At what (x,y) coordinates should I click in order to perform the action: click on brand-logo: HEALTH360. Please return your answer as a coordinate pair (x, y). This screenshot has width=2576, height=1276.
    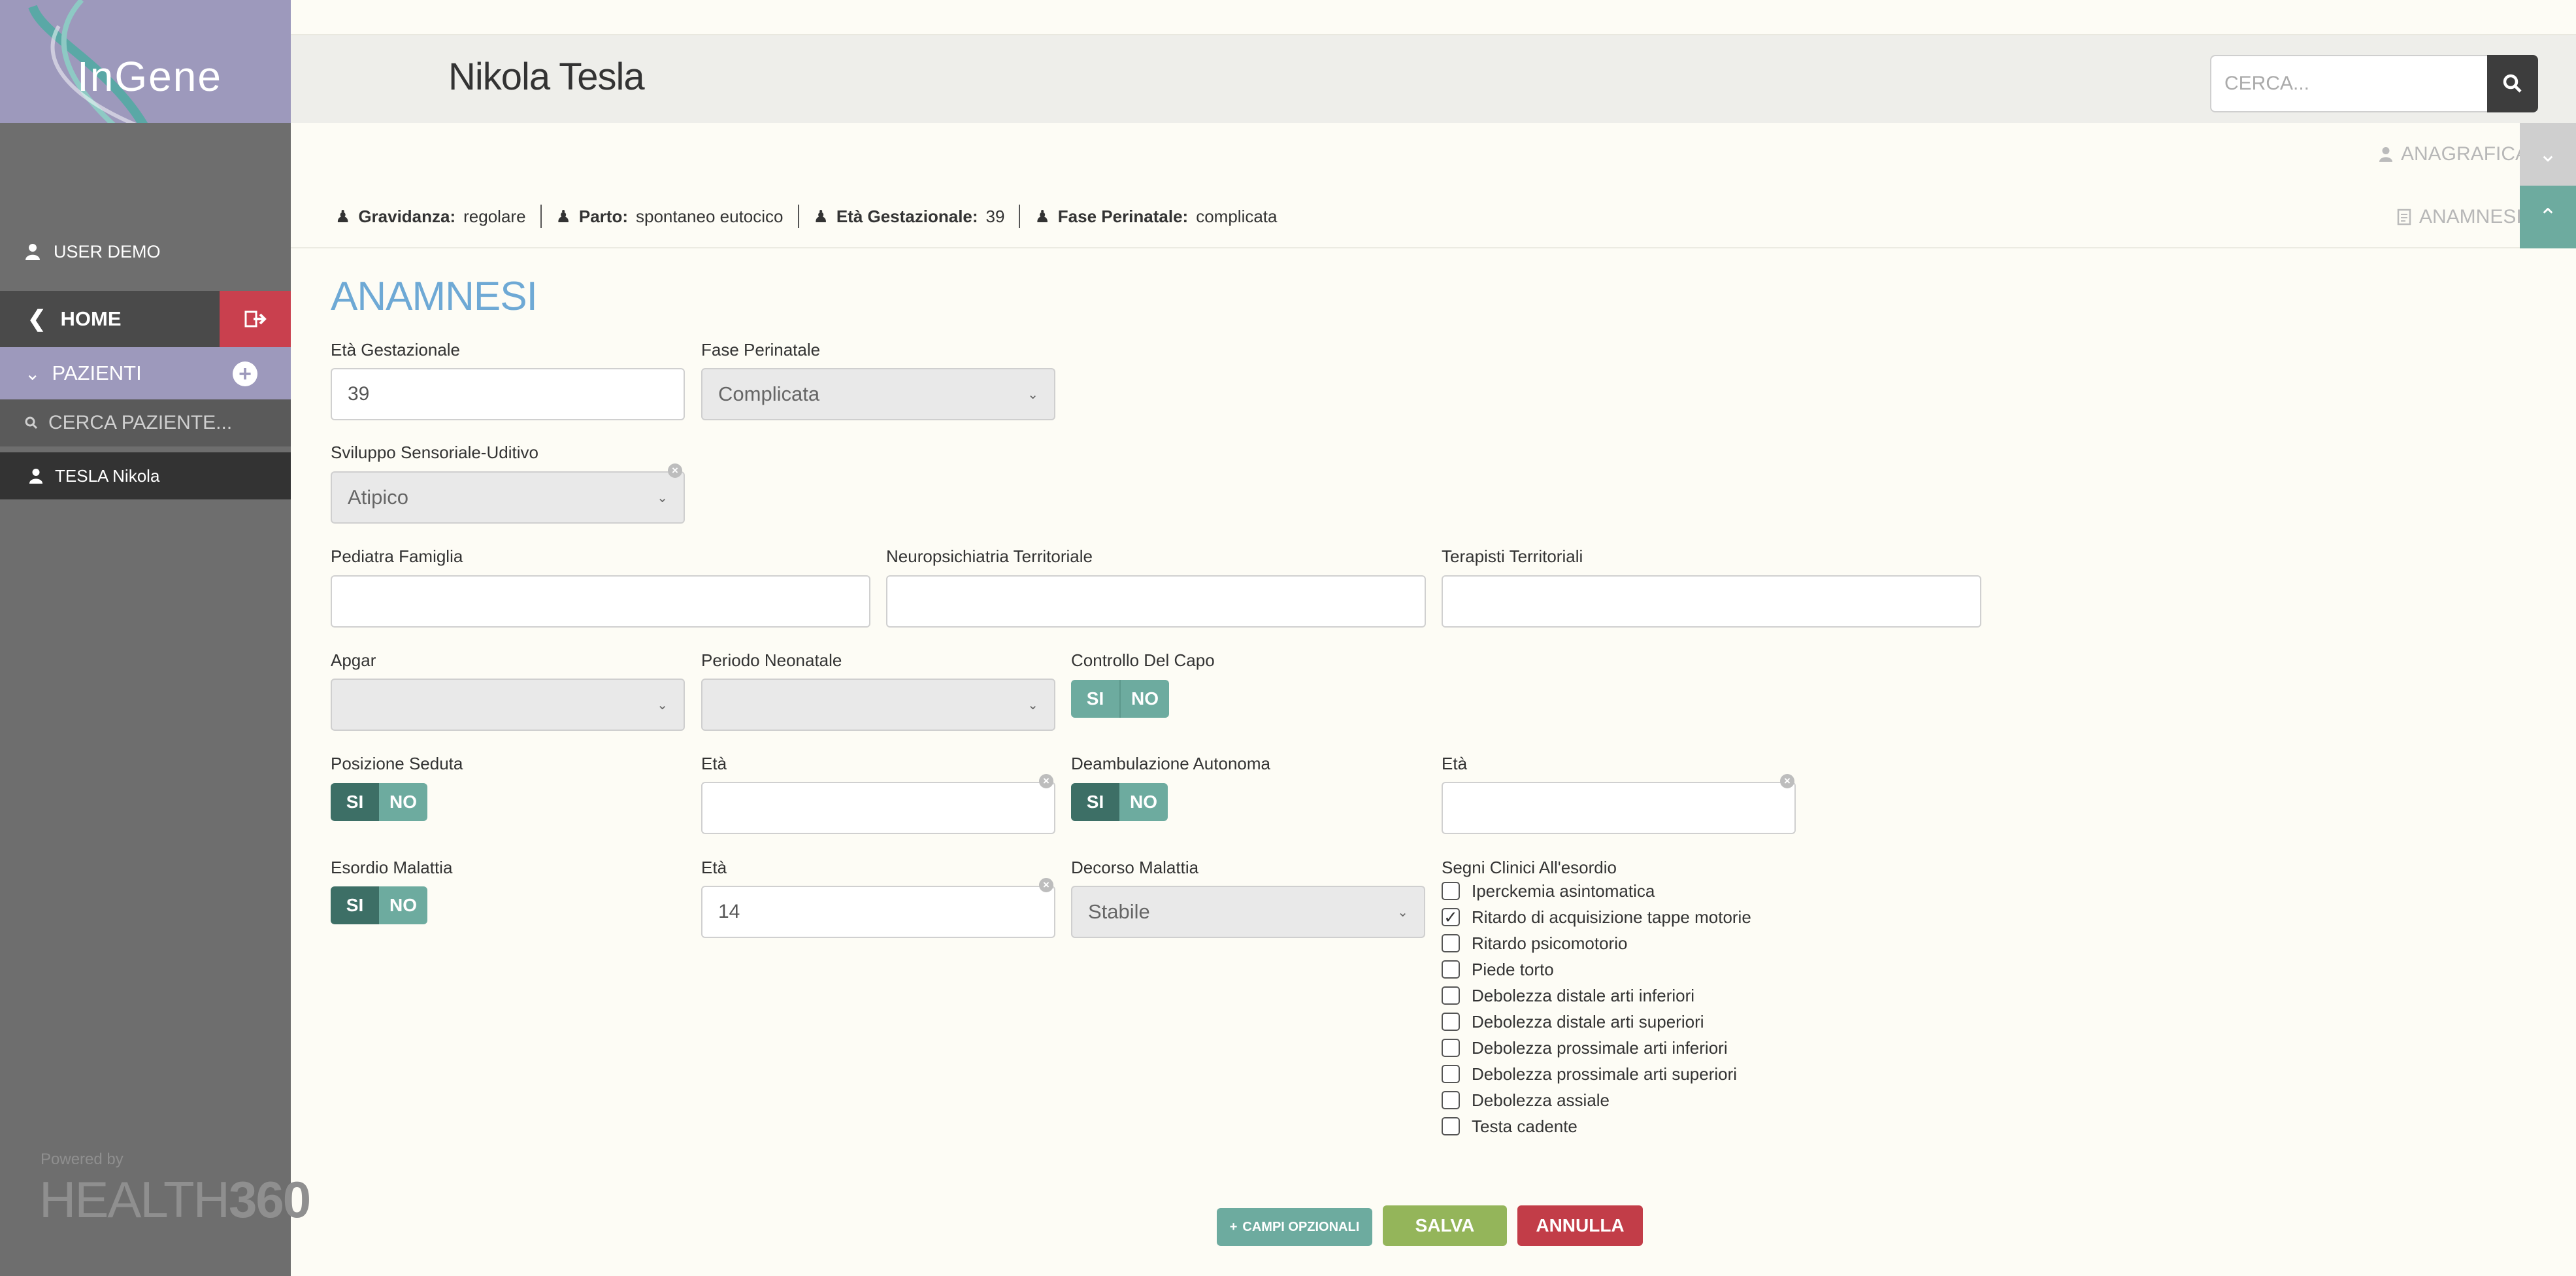
    Looking at the image, I should click on (175, 1199).